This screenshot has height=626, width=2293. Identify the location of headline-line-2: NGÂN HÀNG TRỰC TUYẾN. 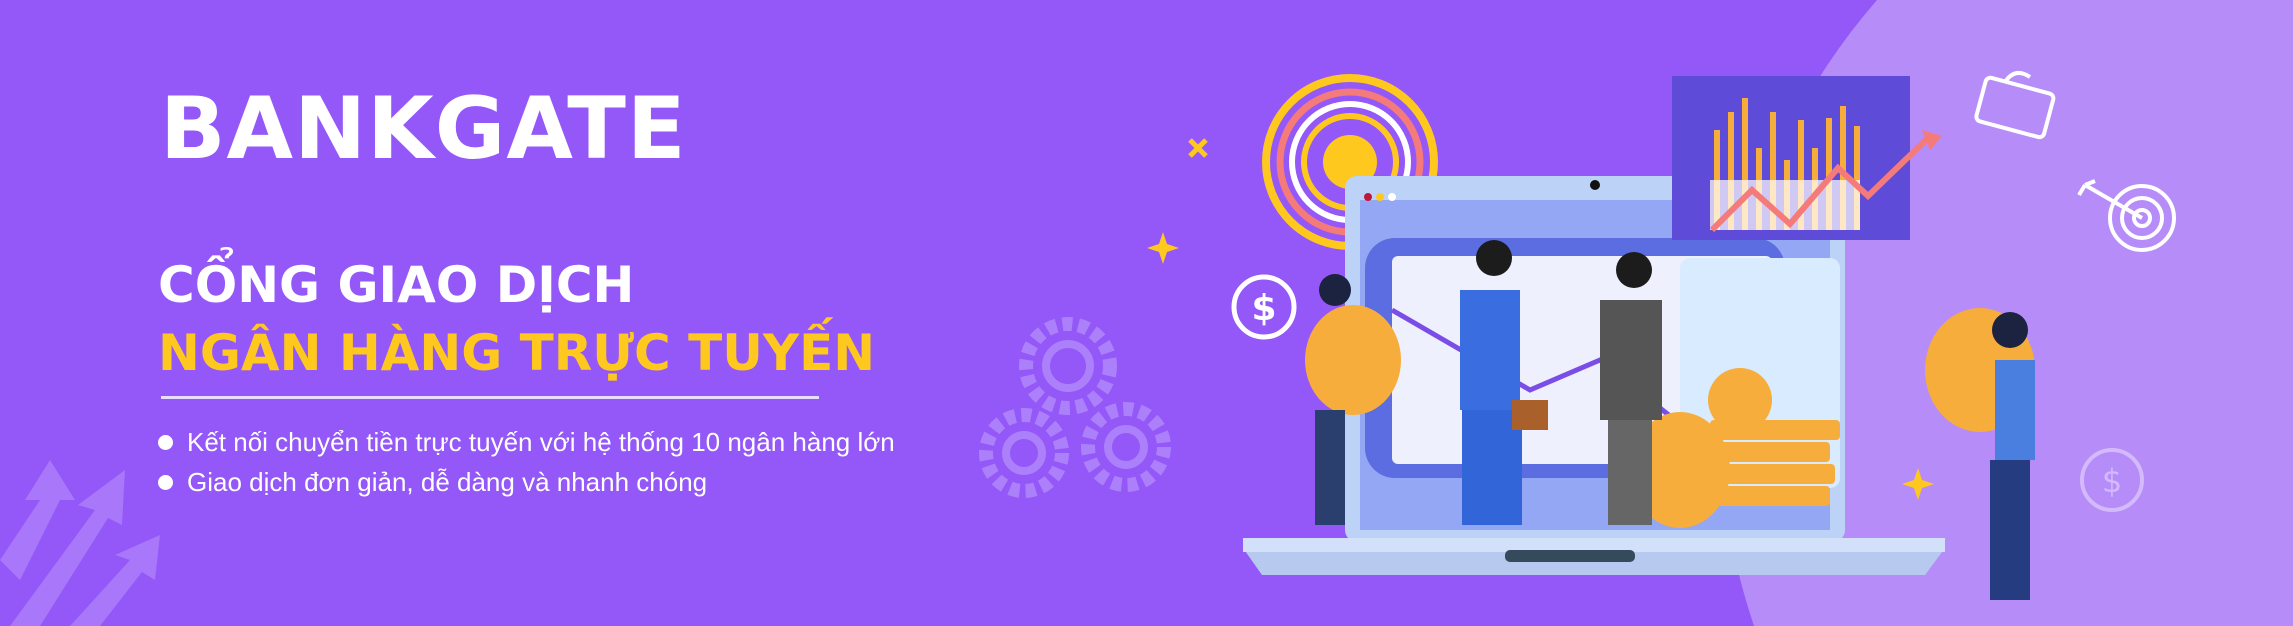
(517, 353).